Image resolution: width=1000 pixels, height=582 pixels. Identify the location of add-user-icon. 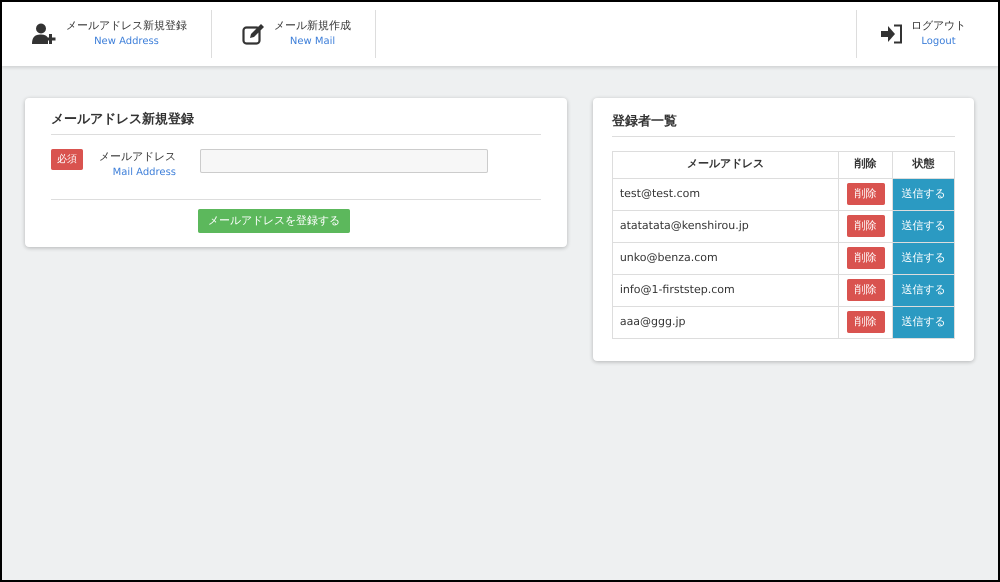
(45, 34).